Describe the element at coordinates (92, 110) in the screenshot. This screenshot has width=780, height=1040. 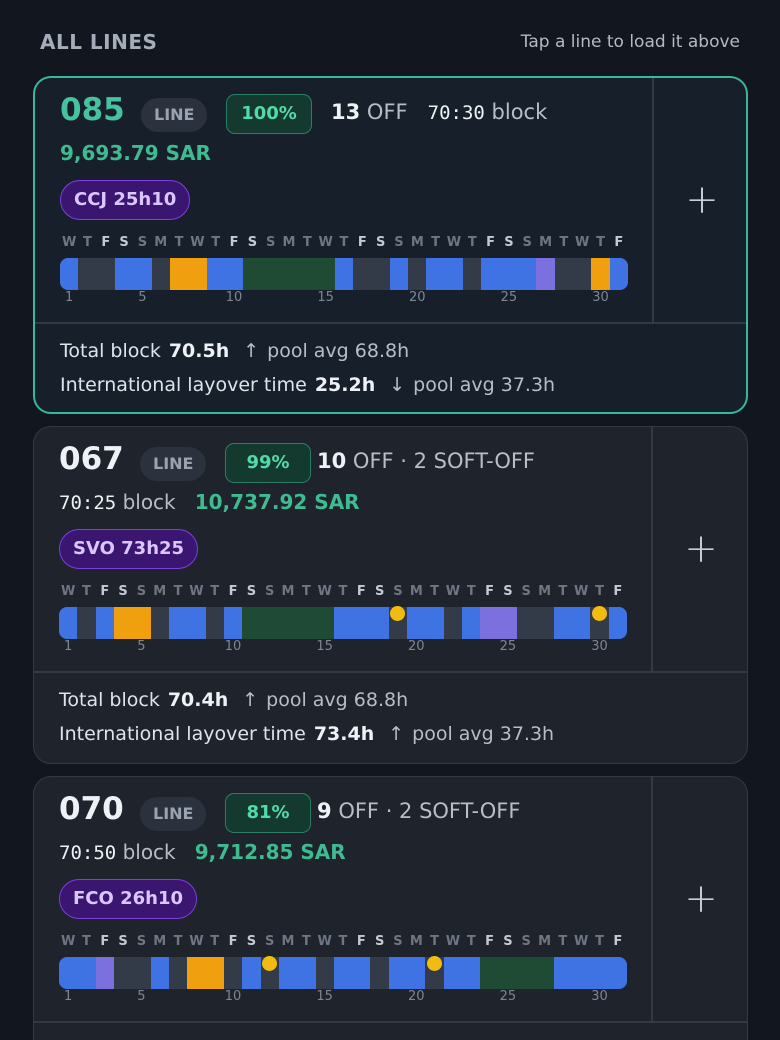
I see `line-number: 085` at that location.